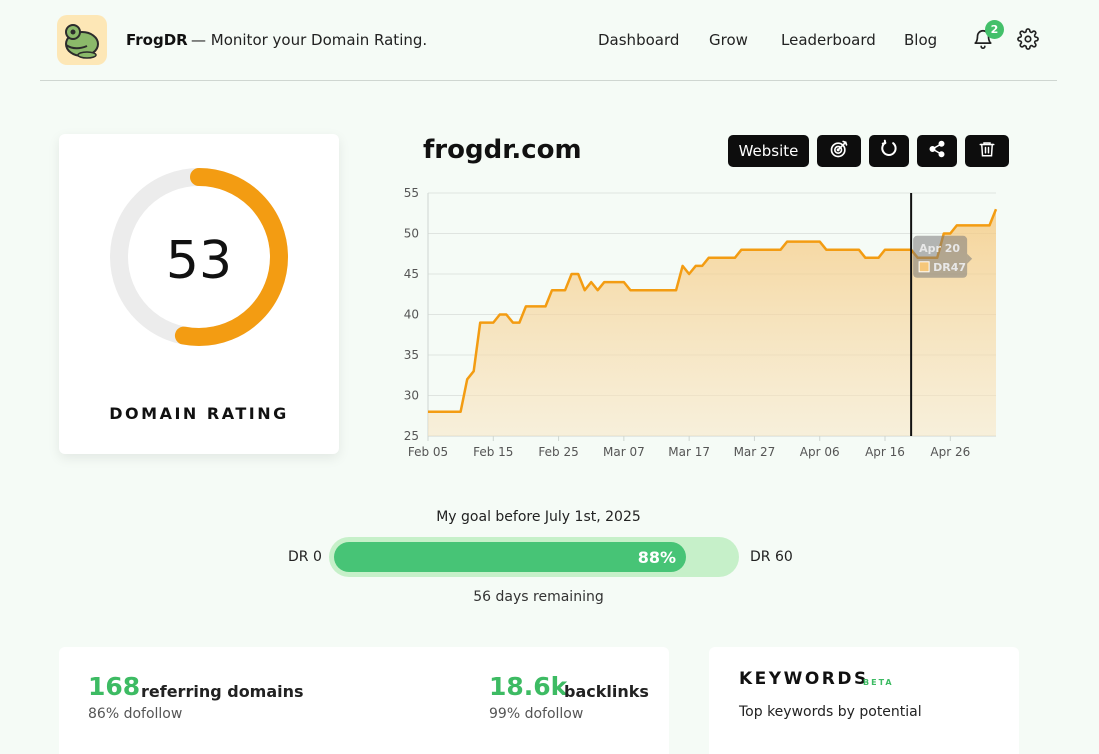  What do you see at coordinates (411, 193) in the screenshot?
I see `y-tick-label: 55` at bounding box center [411, 193].